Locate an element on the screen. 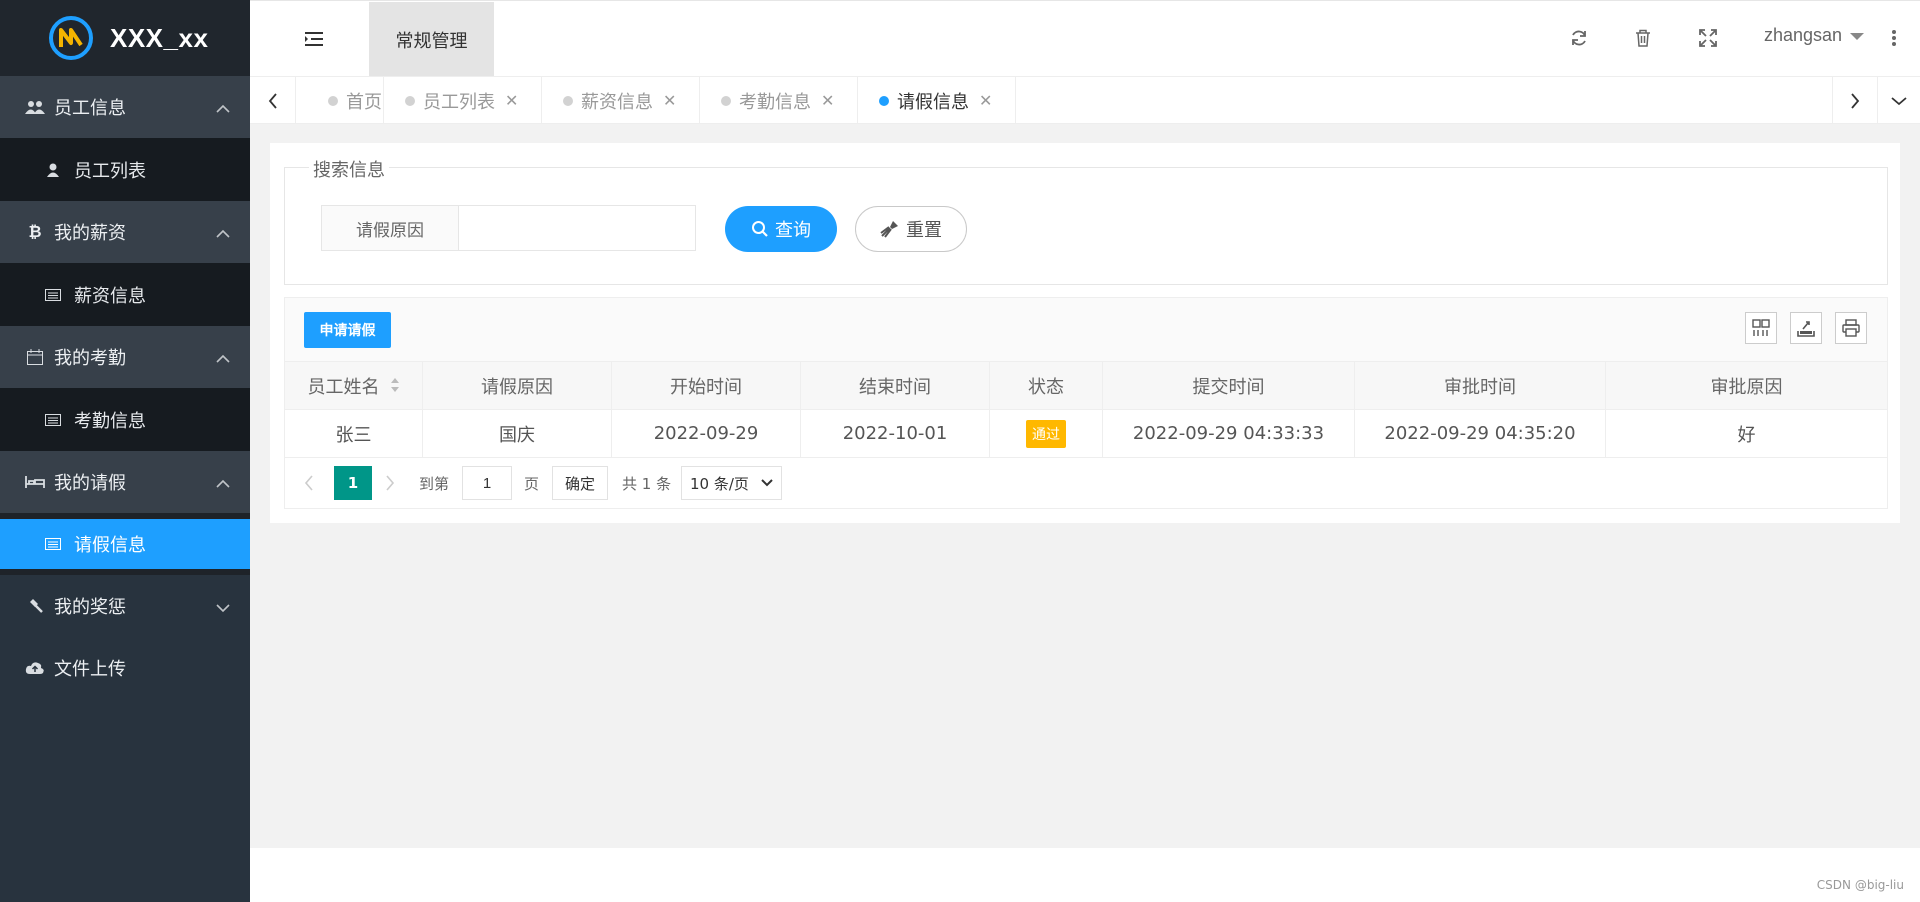  sidebar-item-salary-info: 薪资信息 is located at coordinates (125, 294).